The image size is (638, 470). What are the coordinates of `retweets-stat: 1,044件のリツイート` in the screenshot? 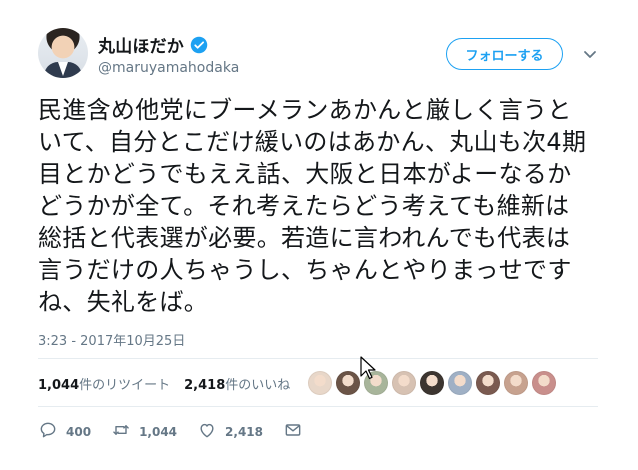 It's located at (104, 383).